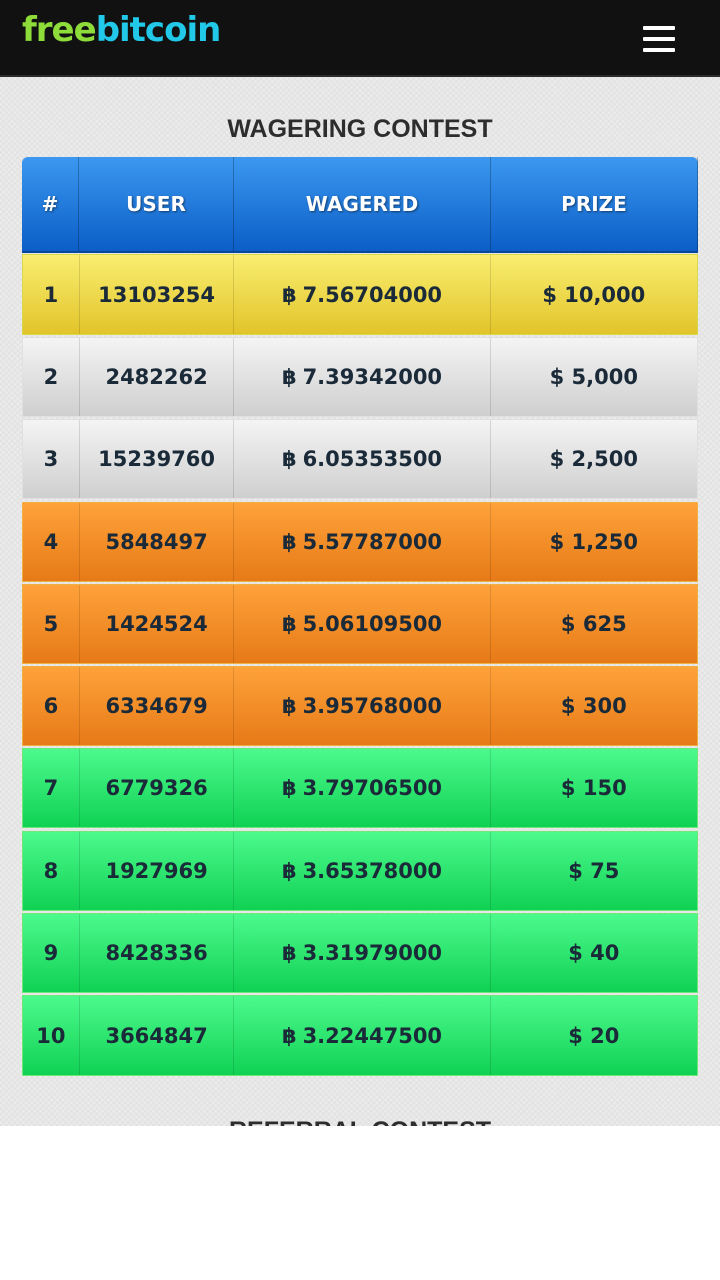 This screenshot has width=720, height=1280. I want to click on wagered-cell: ฿ 5.06109500, so click(362, 624).